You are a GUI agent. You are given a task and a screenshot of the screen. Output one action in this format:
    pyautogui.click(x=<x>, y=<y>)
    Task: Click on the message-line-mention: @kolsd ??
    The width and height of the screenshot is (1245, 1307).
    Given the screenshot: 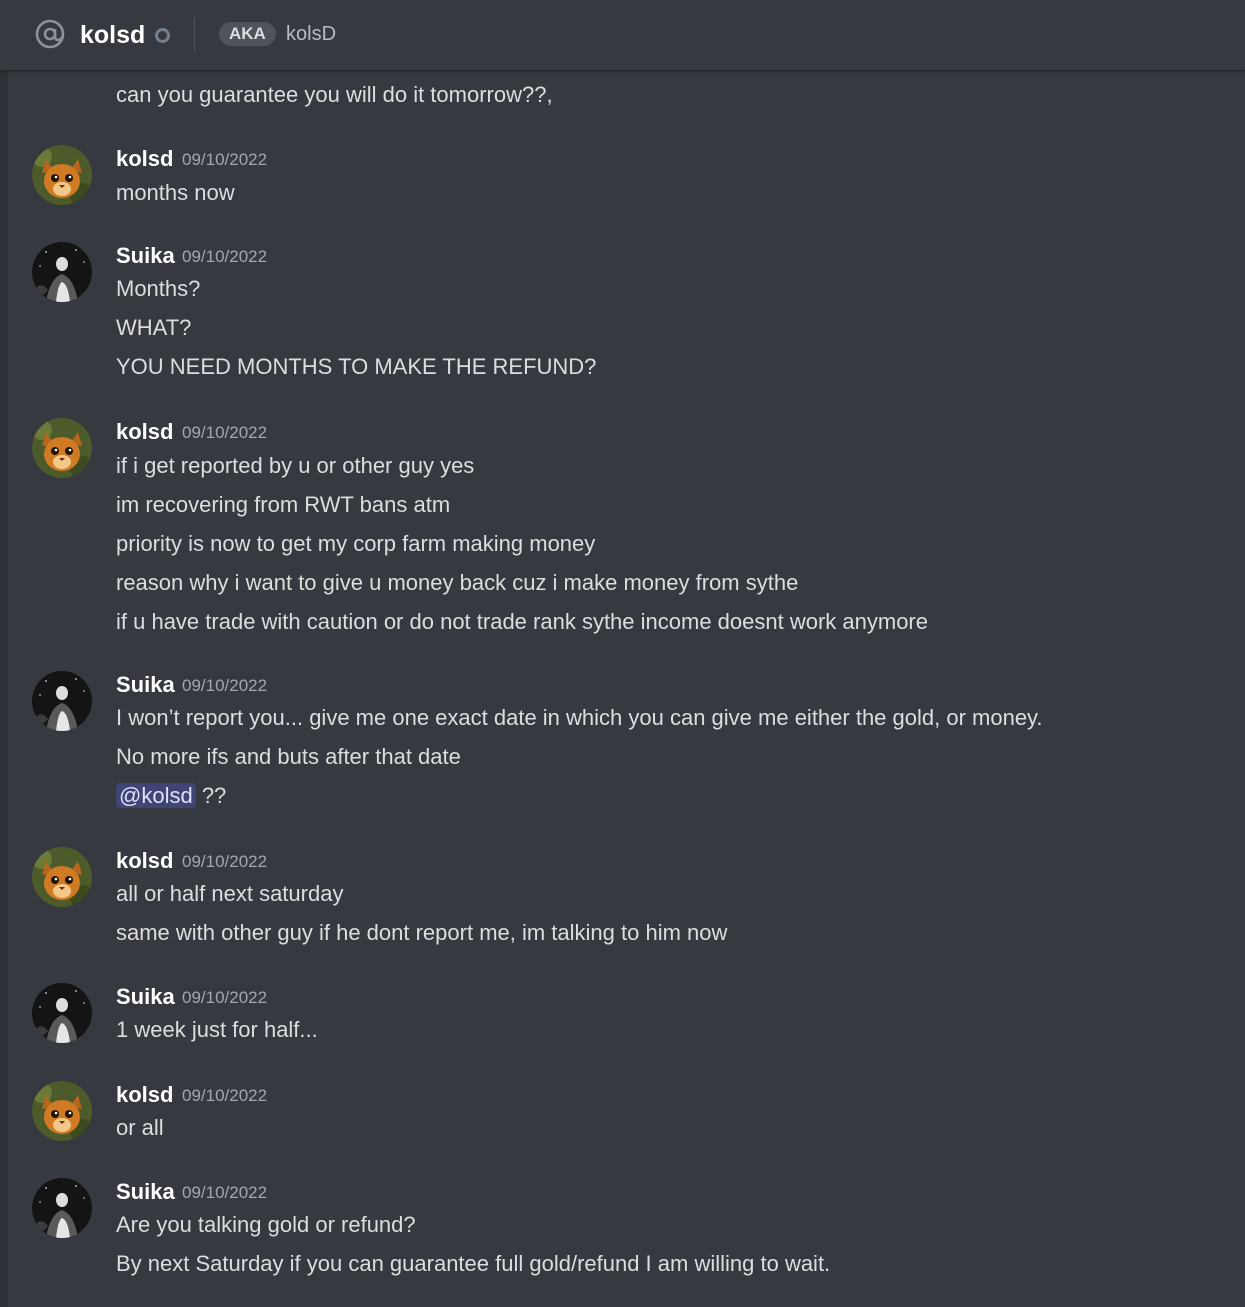 What is the action you would take?
    pyautogui.click(x=171, y=796)
    